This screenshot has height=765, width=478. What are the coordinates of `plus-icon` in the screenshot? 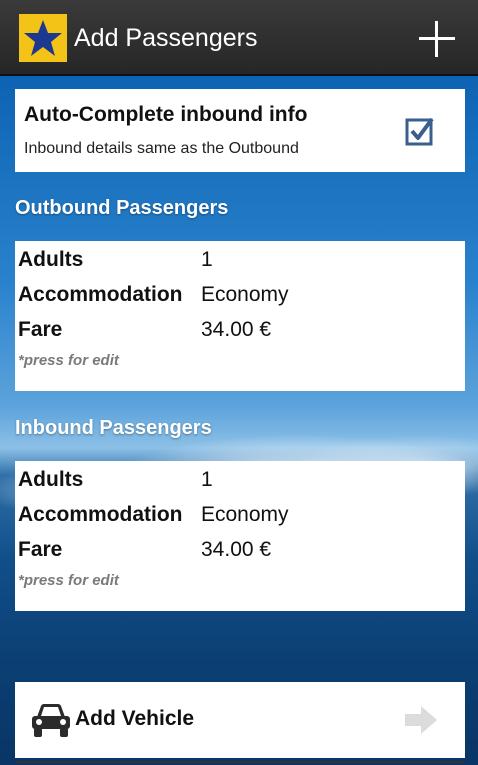 It's located at (437, 39).